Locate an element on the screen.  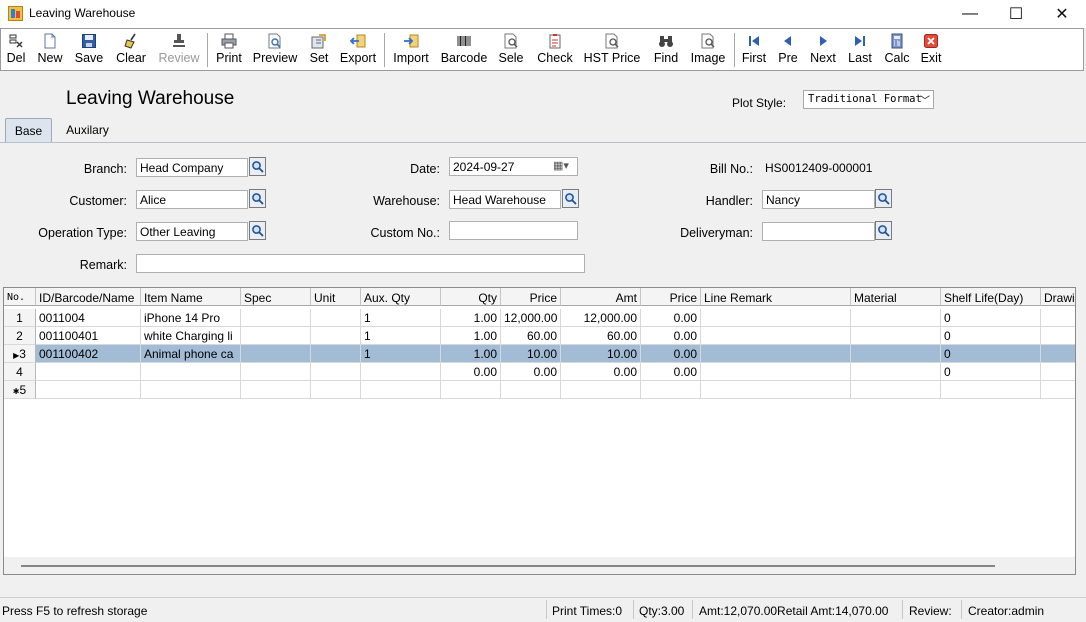
find-button: Find is located at coordinates (666, 50).